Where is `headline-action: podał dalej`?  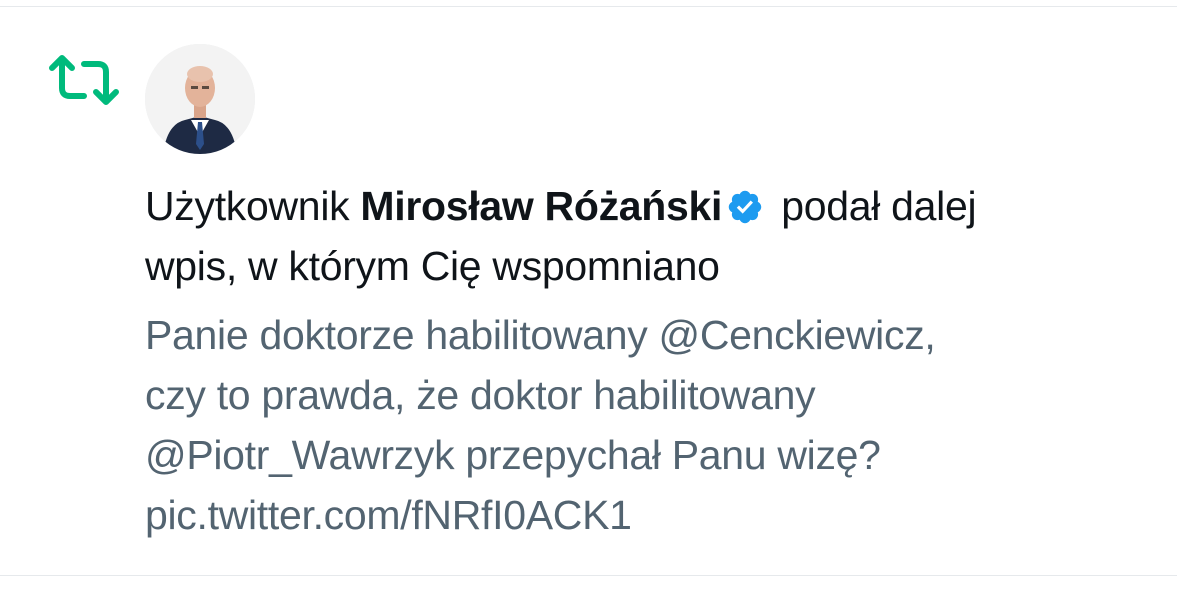
headline-action: podał dalej is located at coordinates (879, 206).